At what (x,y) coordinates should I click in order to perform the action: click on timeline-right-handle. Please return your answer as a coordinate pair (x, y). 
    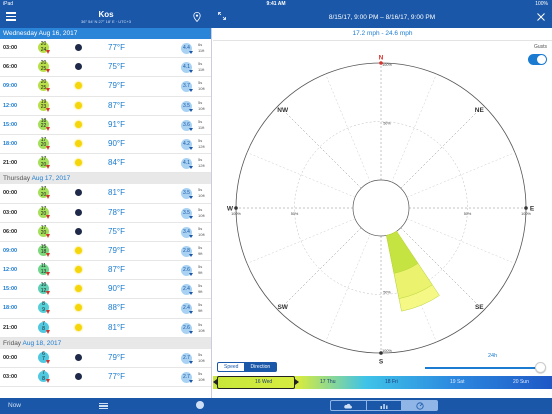
    Looking at the image, I should click on (297, 382).